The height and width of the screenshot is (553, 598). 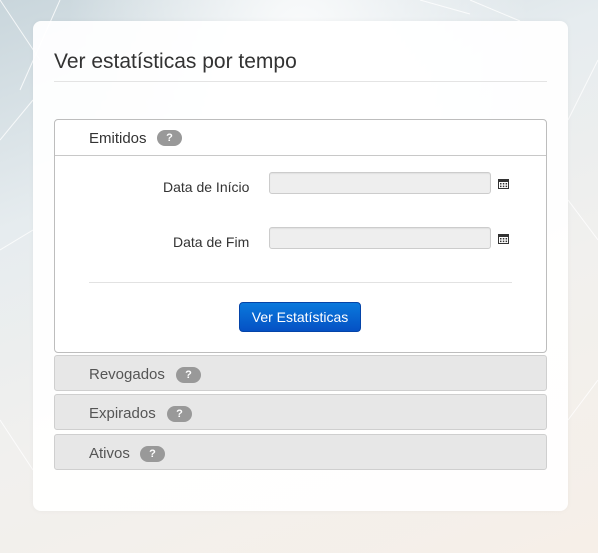 I want to click on page-title: Ver estatísticas por tempo, so click(x=175, y=61).